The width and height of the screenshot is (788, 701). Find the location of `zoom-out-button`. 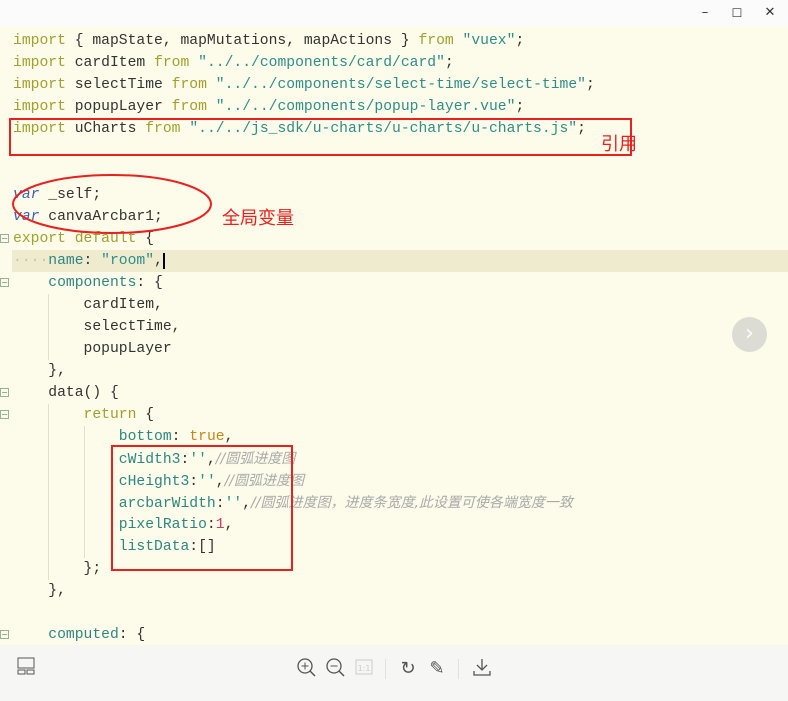

zoom-out-button is located at coordinates (335, 669).